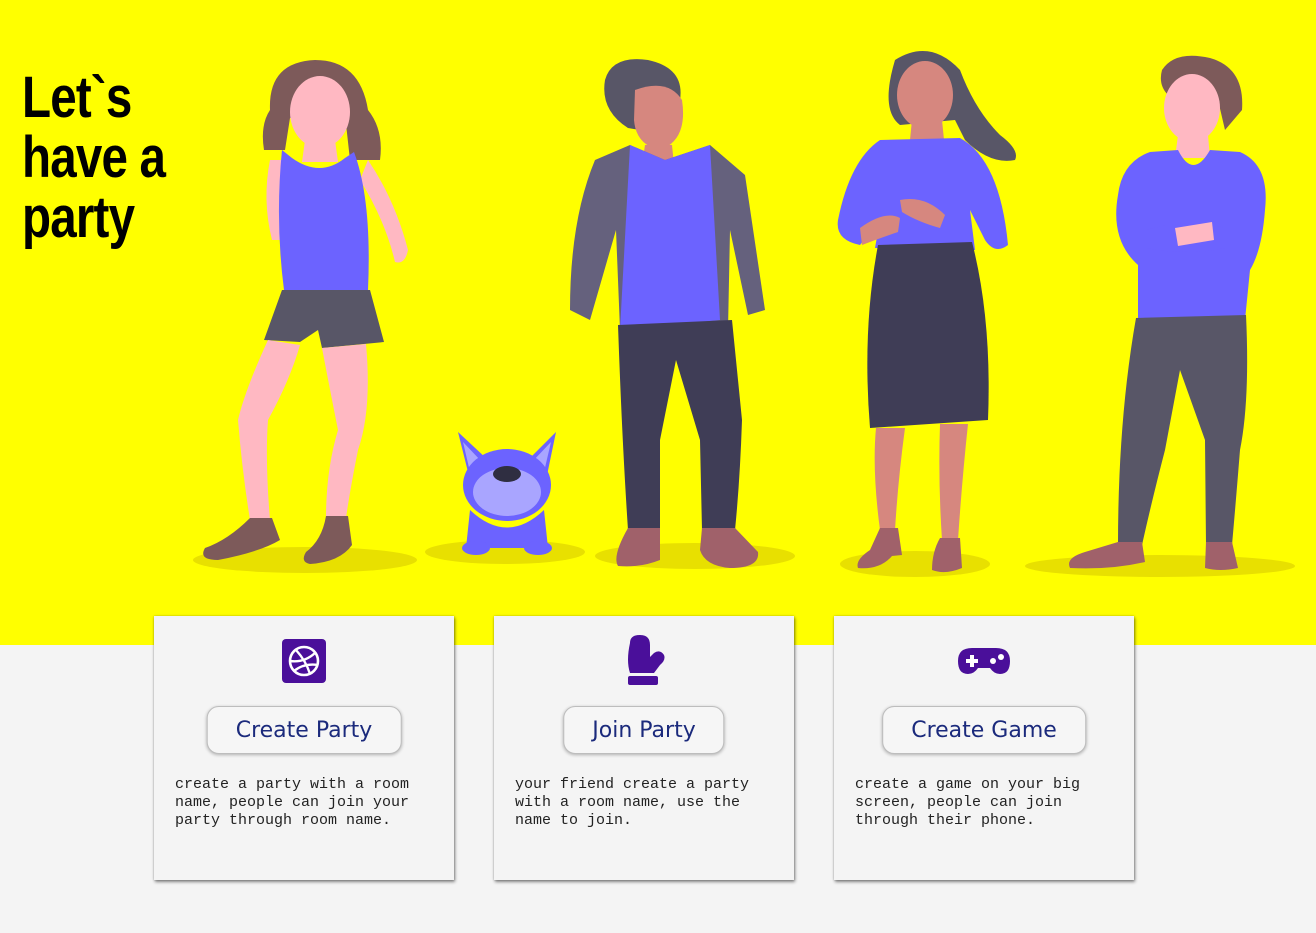  I want to click on join-party-button: Join Party, so click(644, 730).